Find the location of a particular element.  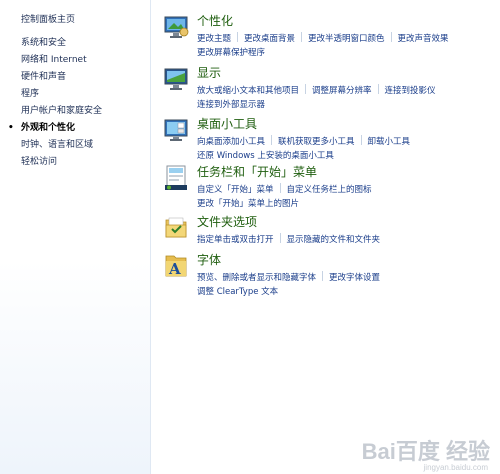

sidebar-item-label: 用户帐户和家庭安全 is located at coordinates (62, 111).